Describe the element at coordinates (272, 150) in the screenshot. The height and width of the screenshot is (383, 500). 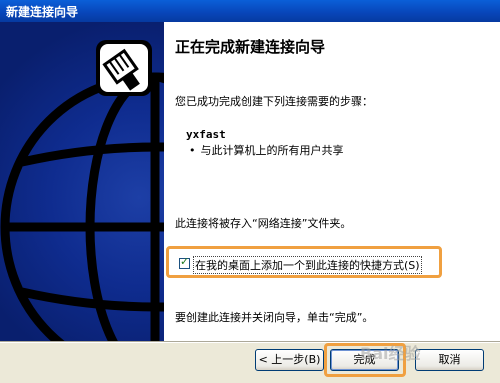
I see `share-bullet-text: 与此计算机上的所有用户共享` at that location.